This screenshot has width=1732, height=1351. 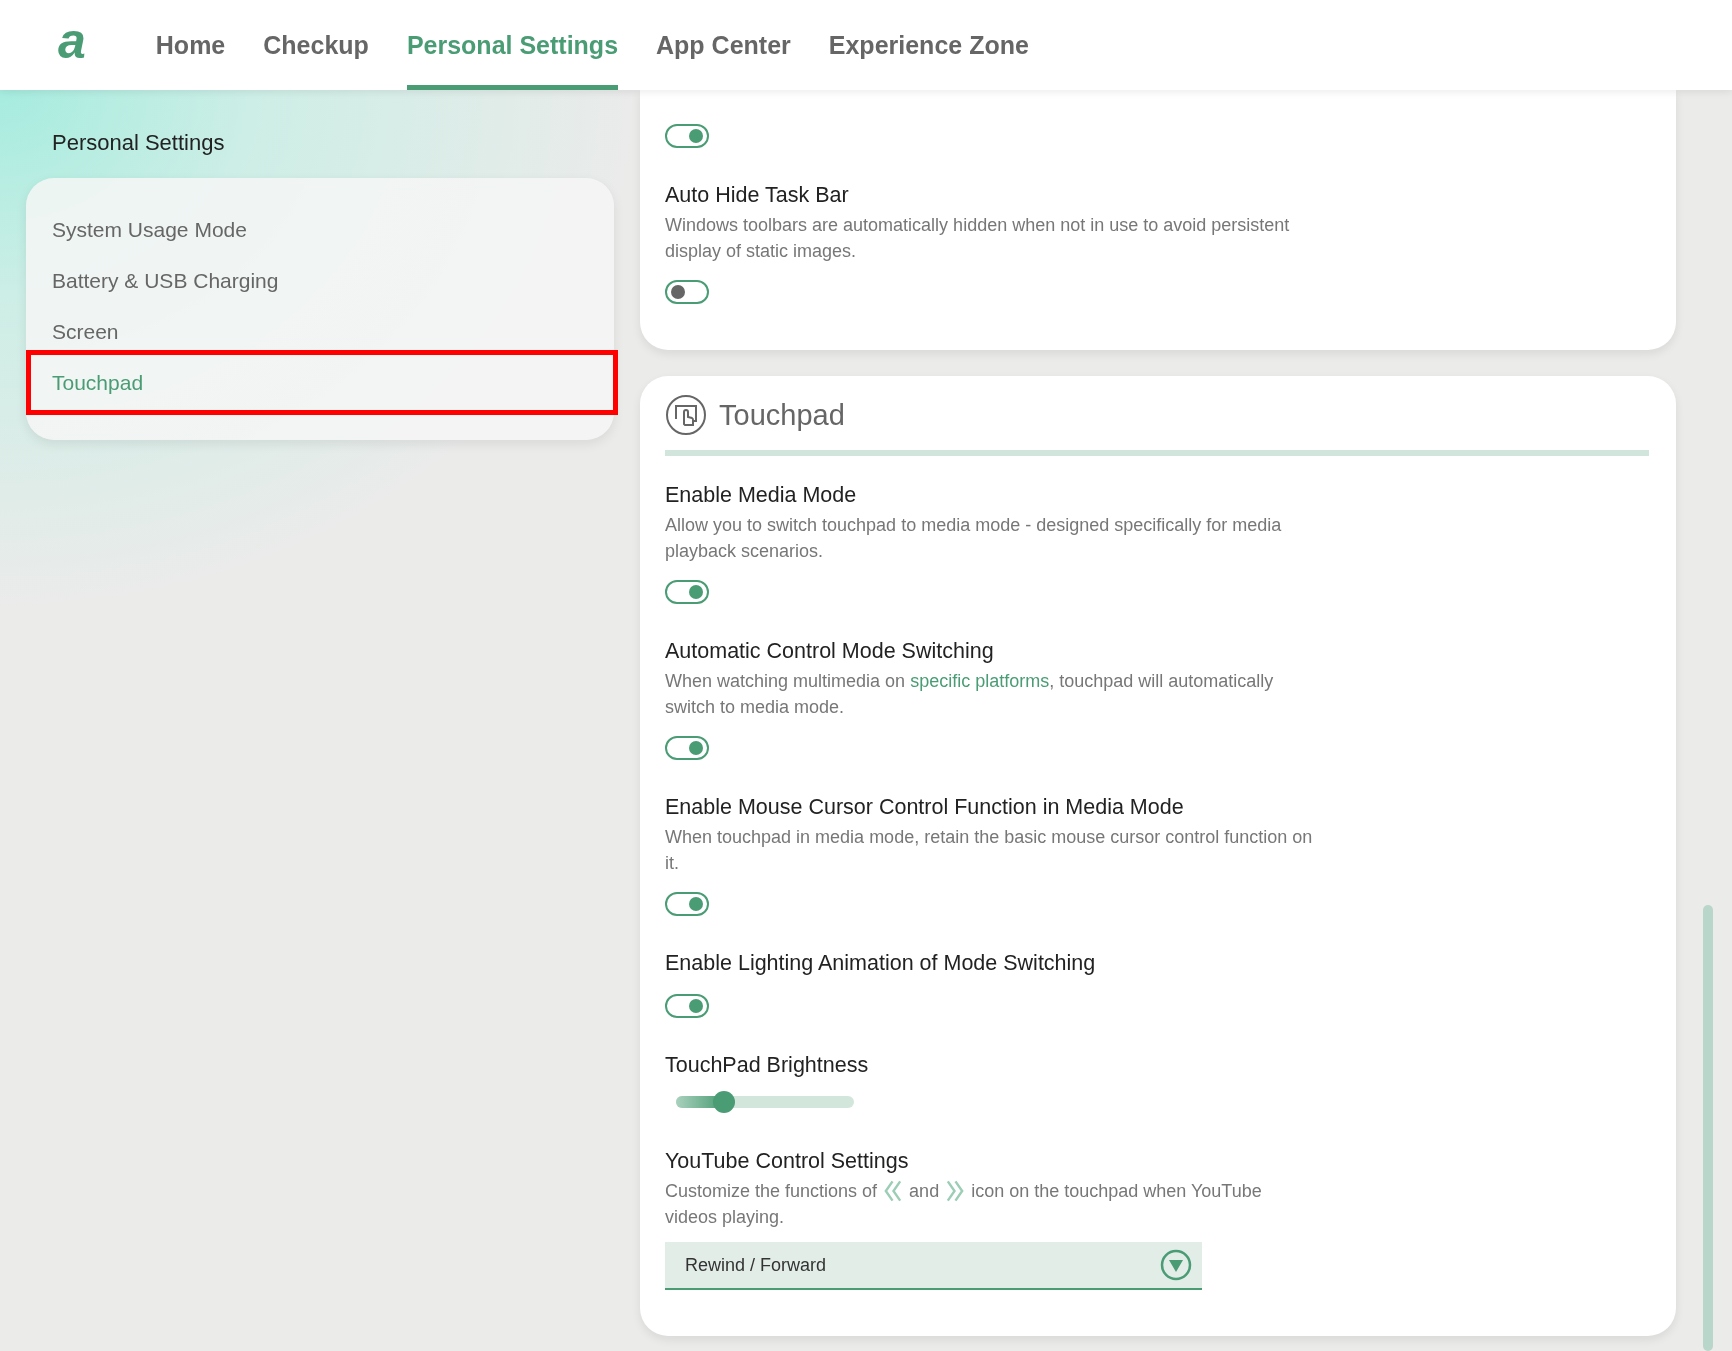 I want to click on description-text: Windows toolbars are automatically hidden when not in use to avoid persistent display of static images., so click(x=978, y=238).